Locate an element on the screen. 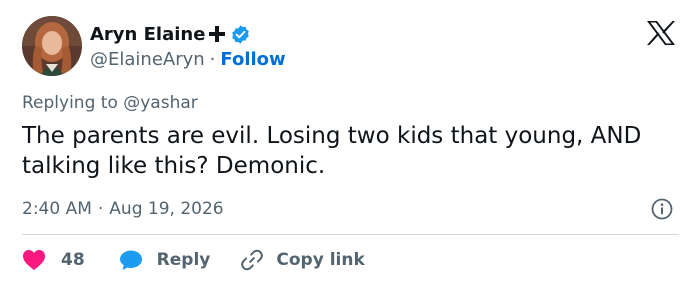 Image resolution: width=700 pixels, height=287 pixels. reply-button: Reply is located at coordinates (165, 260).